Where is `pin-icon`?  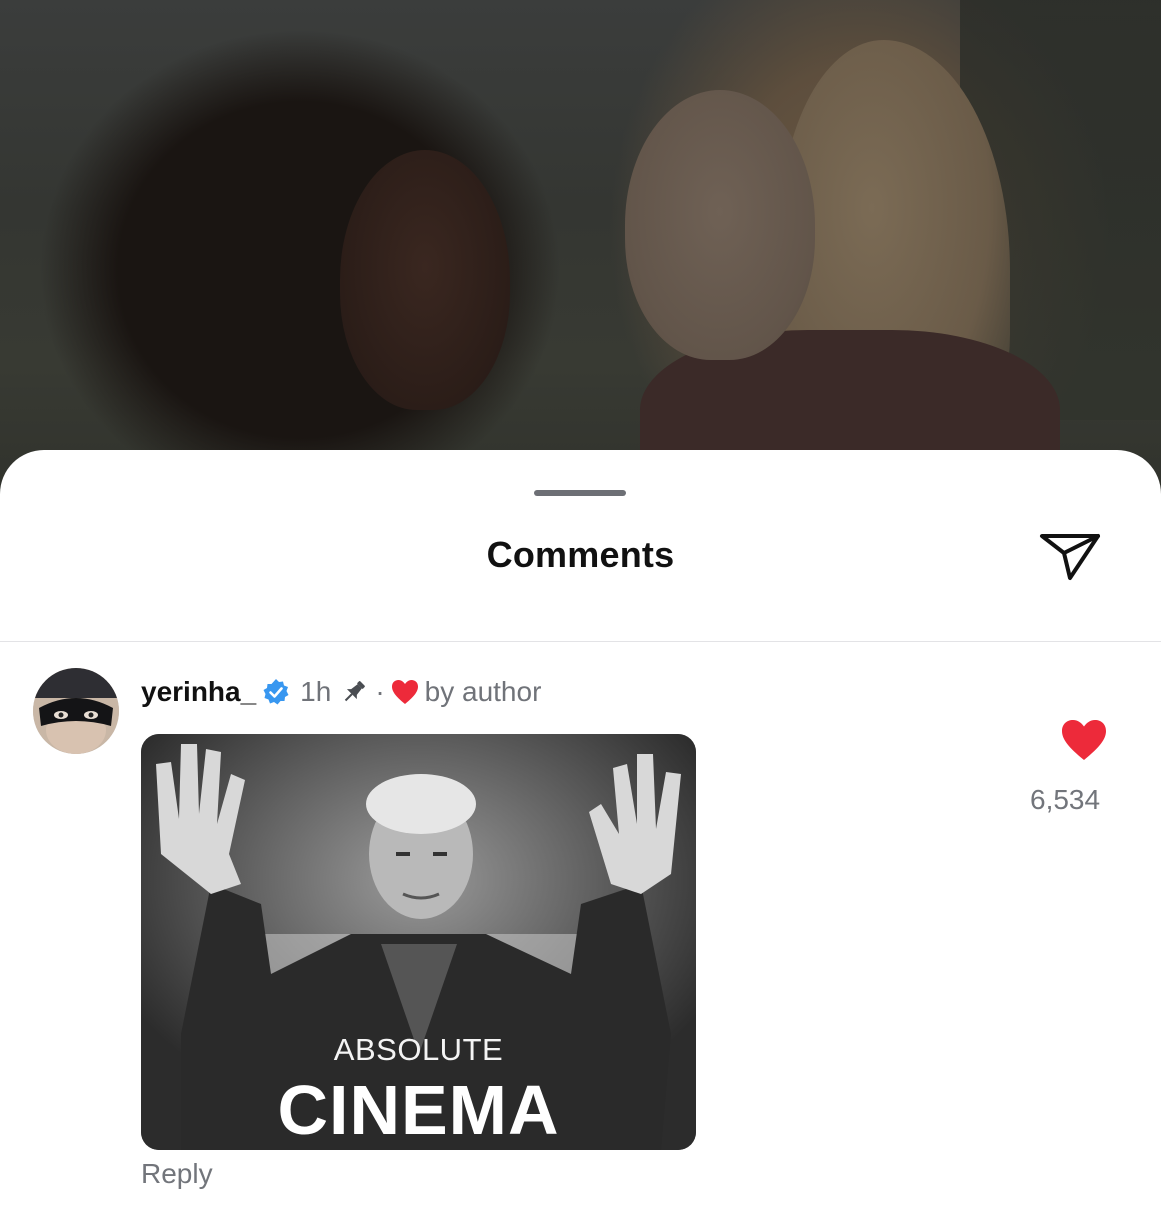 pin-icon is located at coordinates (355, 691).